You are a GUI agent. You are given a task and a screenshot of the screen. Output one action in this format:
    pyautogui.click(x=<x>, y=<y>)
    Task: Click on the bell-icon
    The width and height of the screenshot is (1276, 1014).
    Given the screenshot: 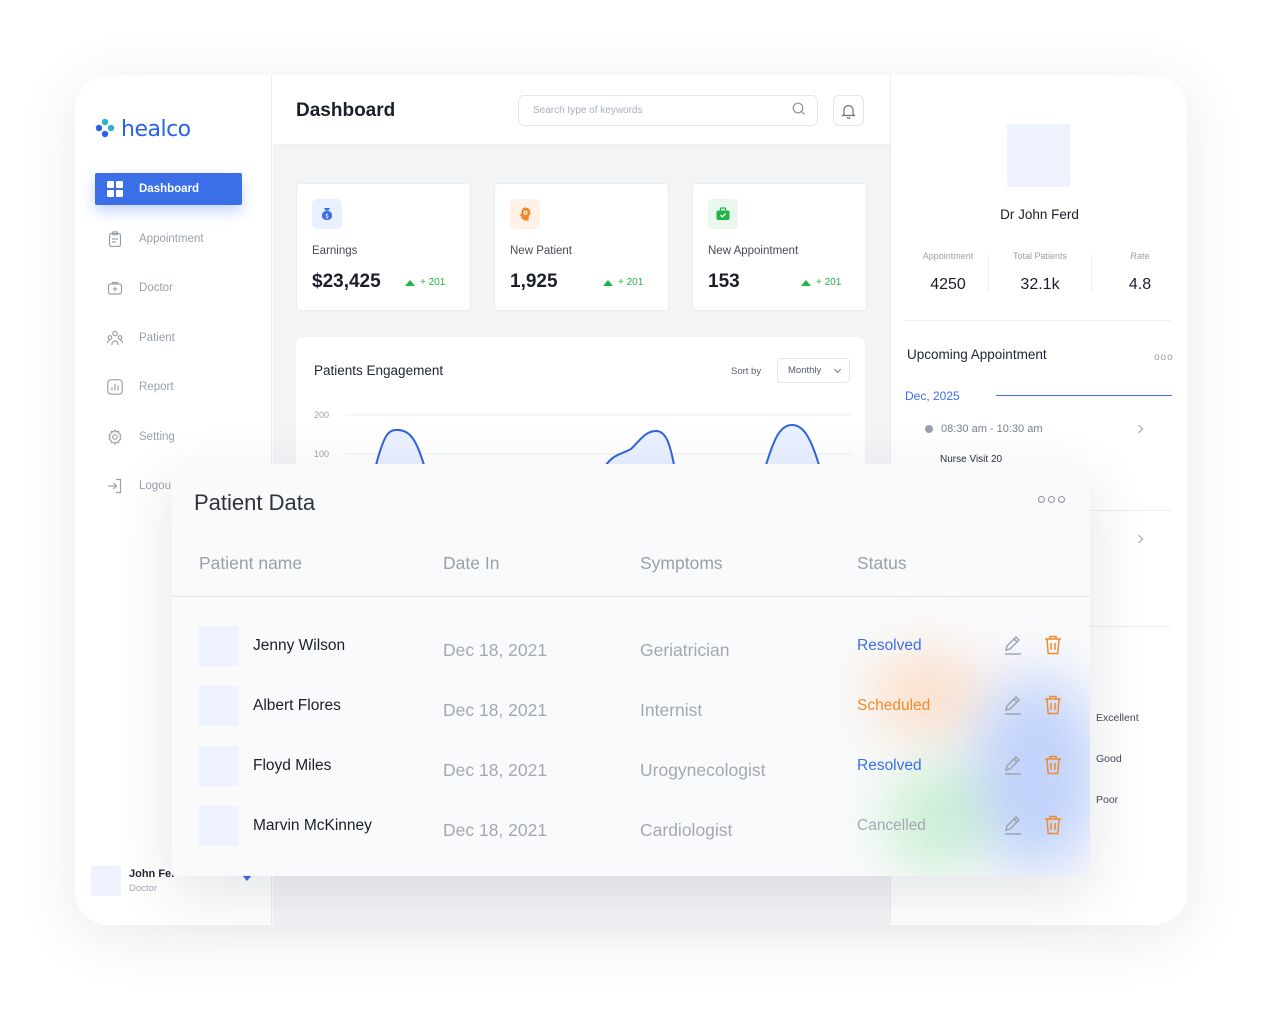 What is the action you would take?
    pyautogui.click(x=848, y=111)
    